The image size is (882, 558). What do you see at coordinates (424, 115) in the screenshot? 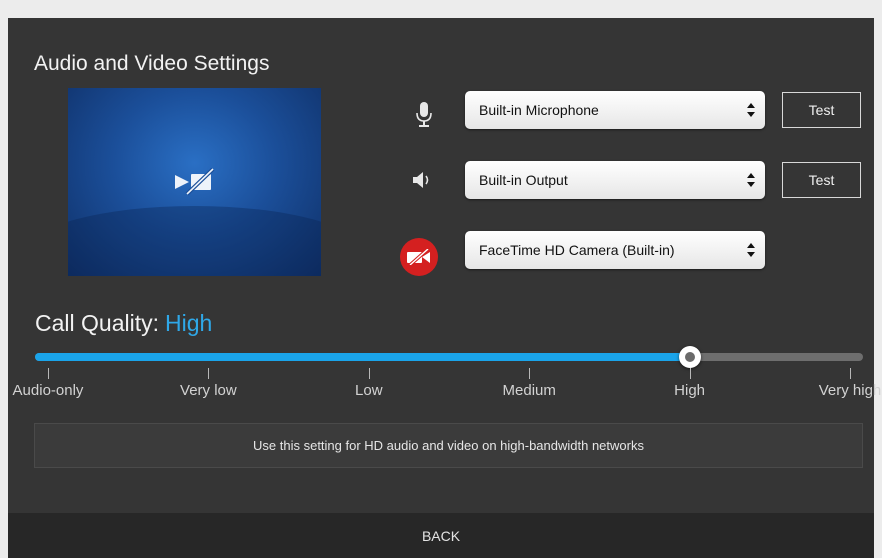
I see `microphone-icon` at bounding box center [424, 115].